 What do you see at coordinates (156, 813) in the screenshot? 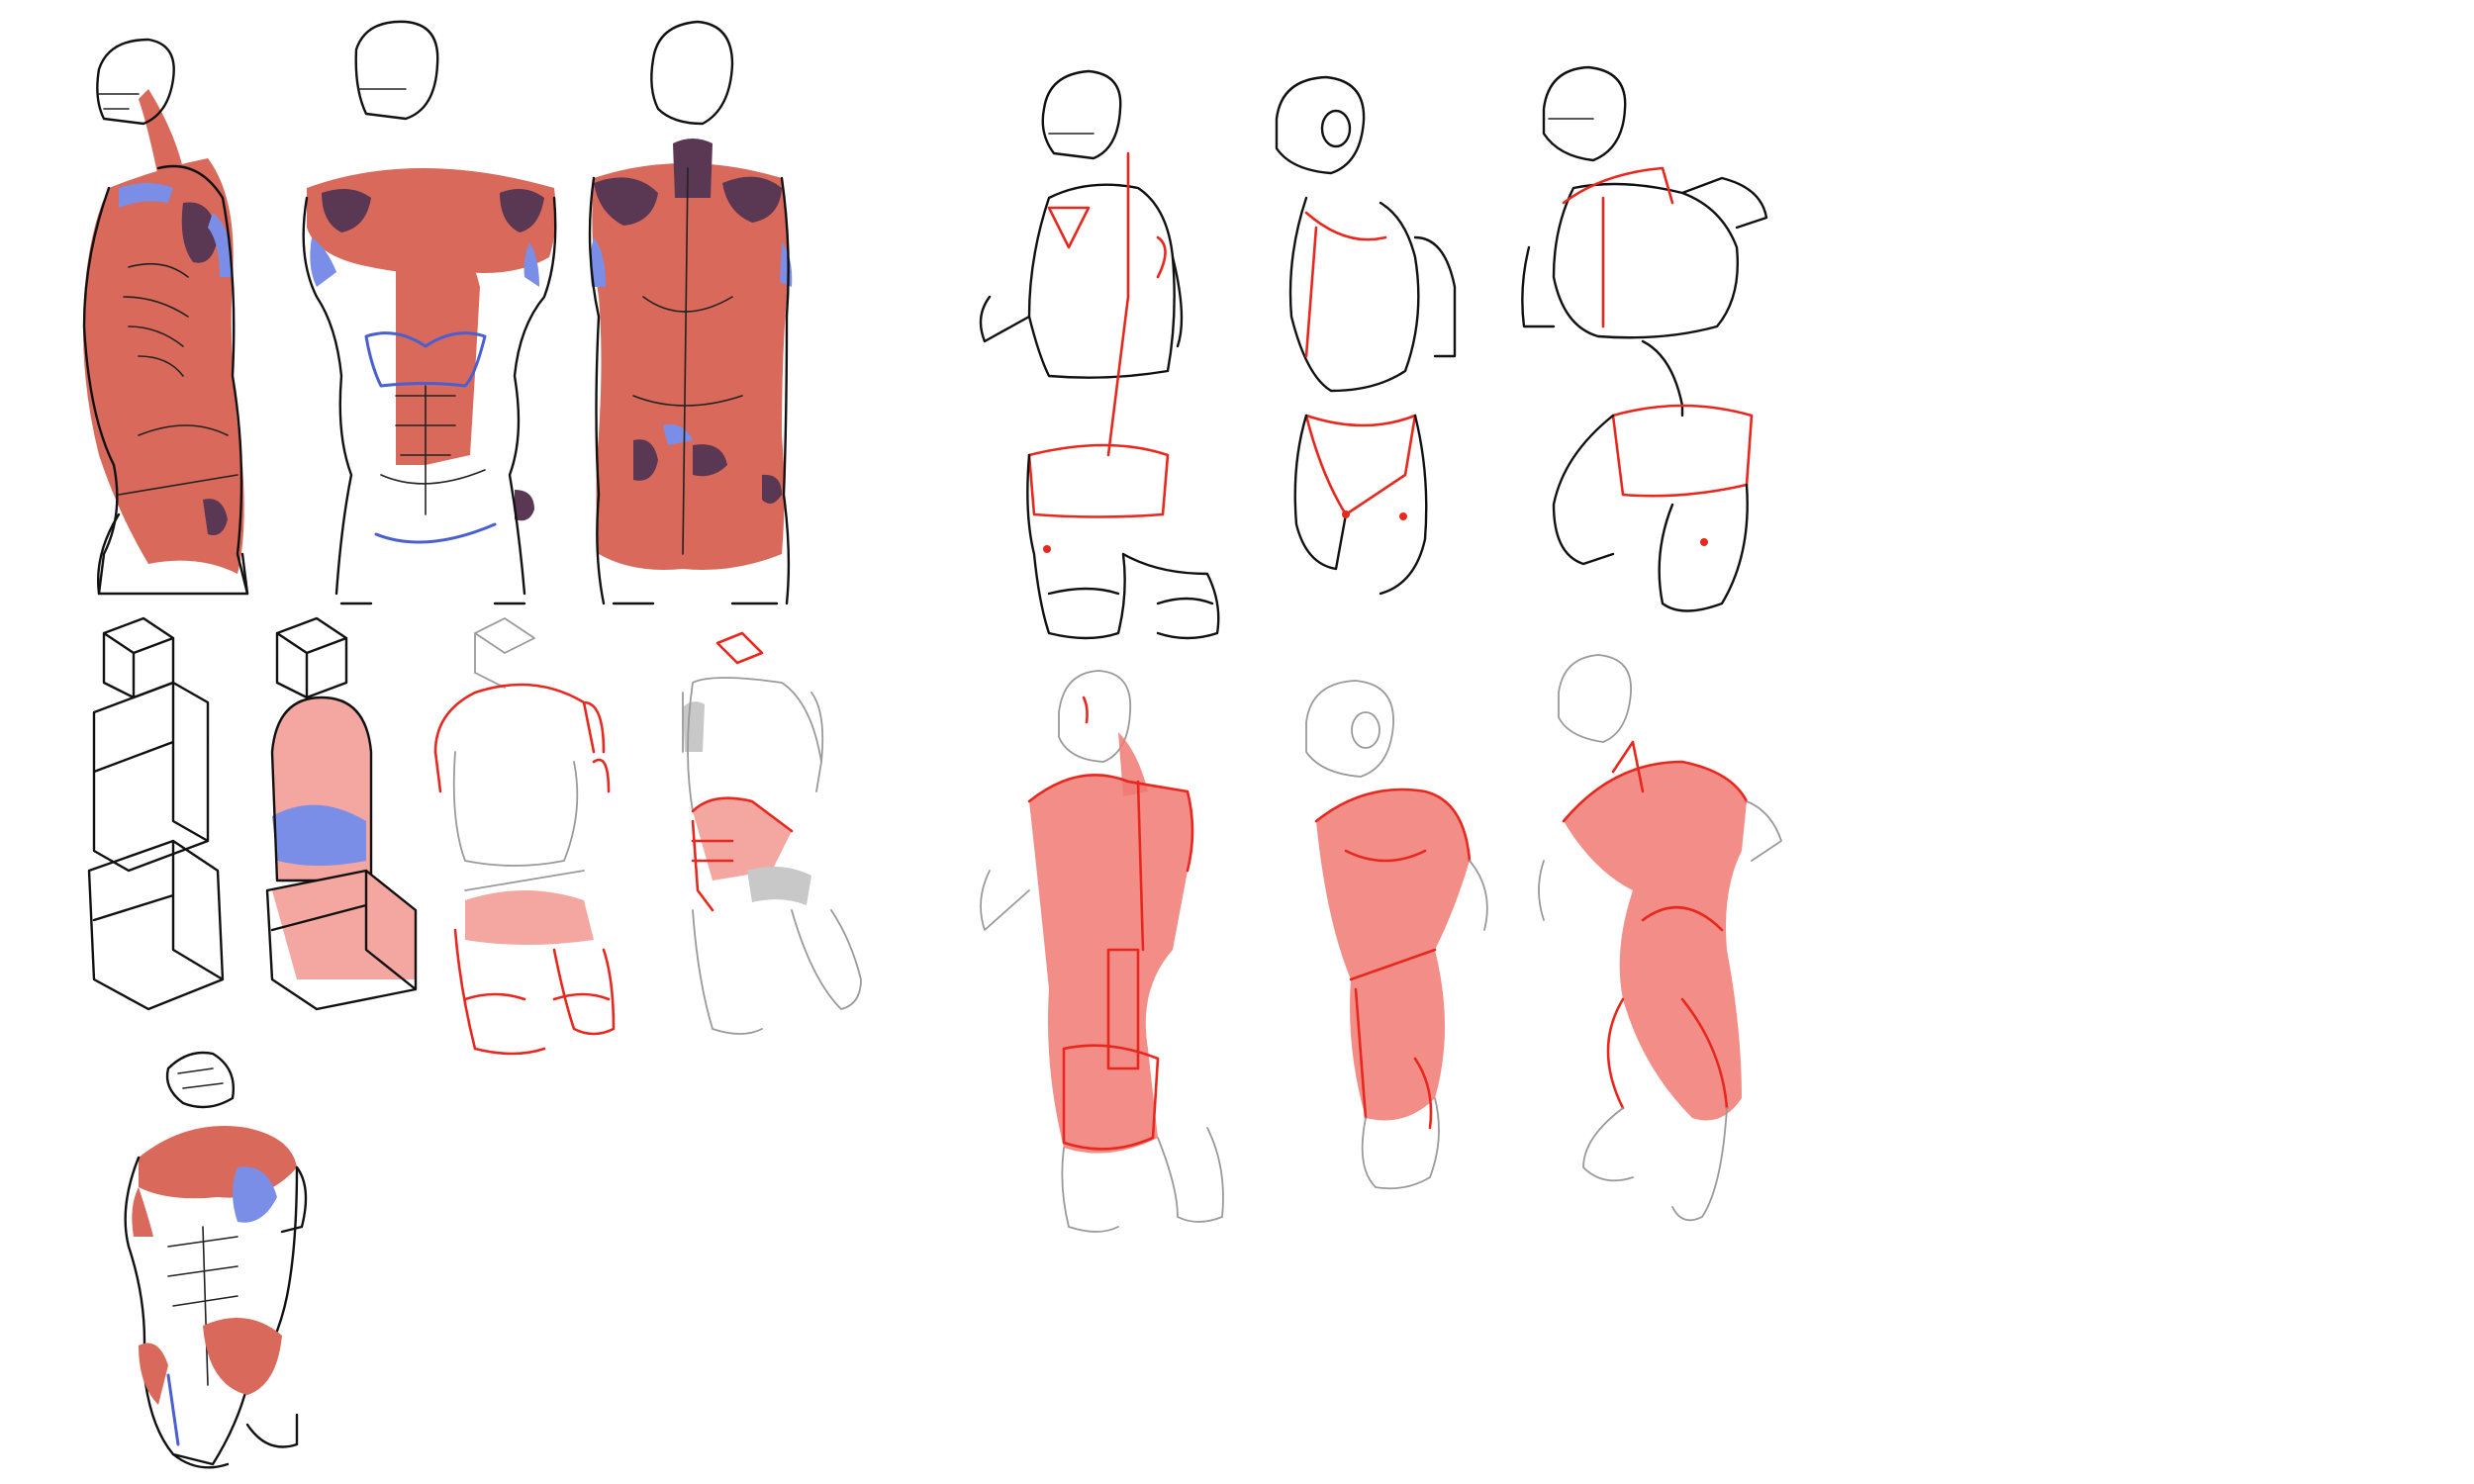
I see `box-construction-plain` at bounding box center [156, 813].